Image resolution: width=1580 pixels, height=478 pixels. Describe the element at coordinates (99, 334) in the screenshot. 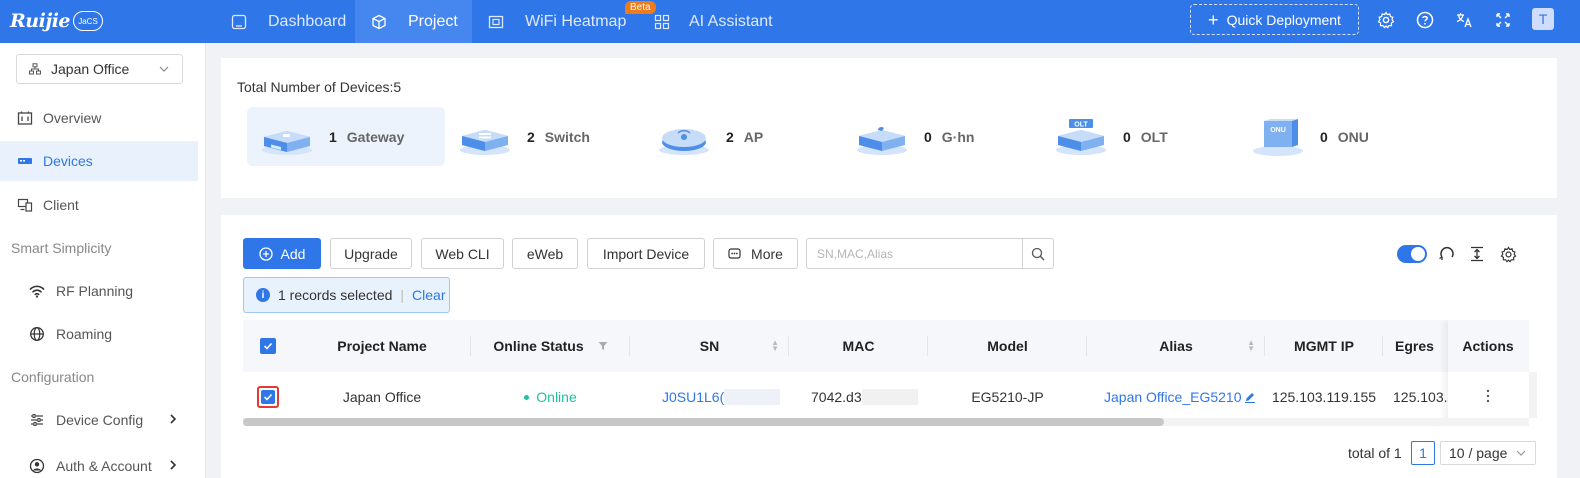

I see `sidebar-item-roaming: Roaming` at that location.